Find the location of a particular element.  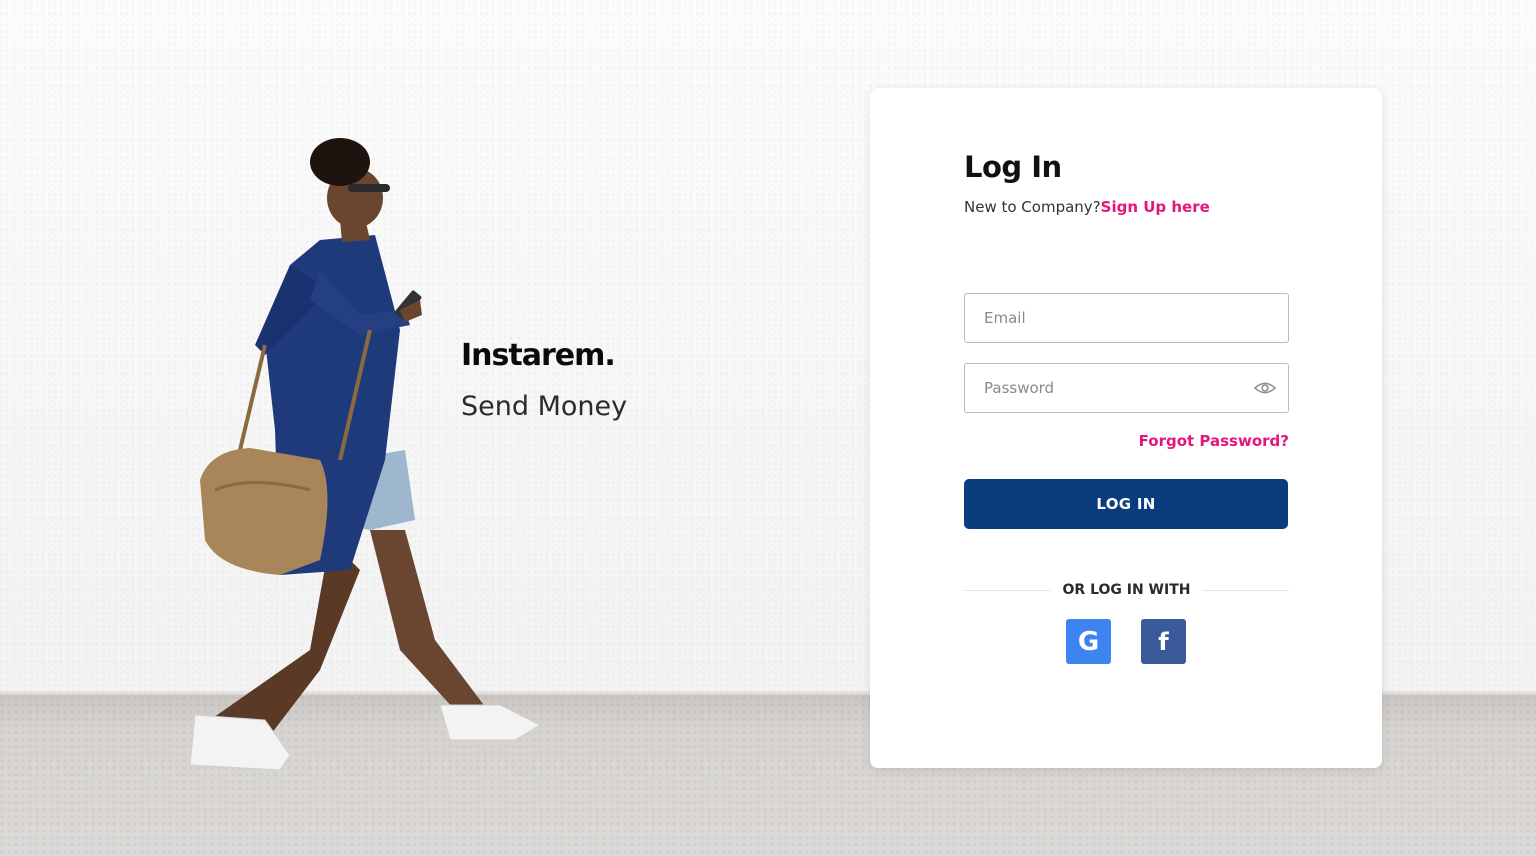

brand-block: Instarem. Send Money is located at coordinates (544, 380).